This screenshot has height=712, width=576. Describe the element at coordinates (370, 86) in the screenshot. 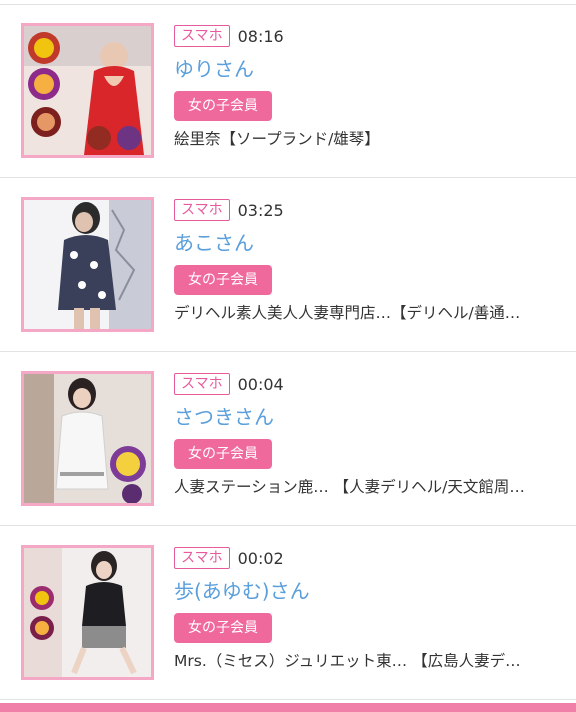

I see `post-info: スマホ 08:16 ゆりさん 女の子会員 絵里奈【ソープランド/雄琴】` at that location.